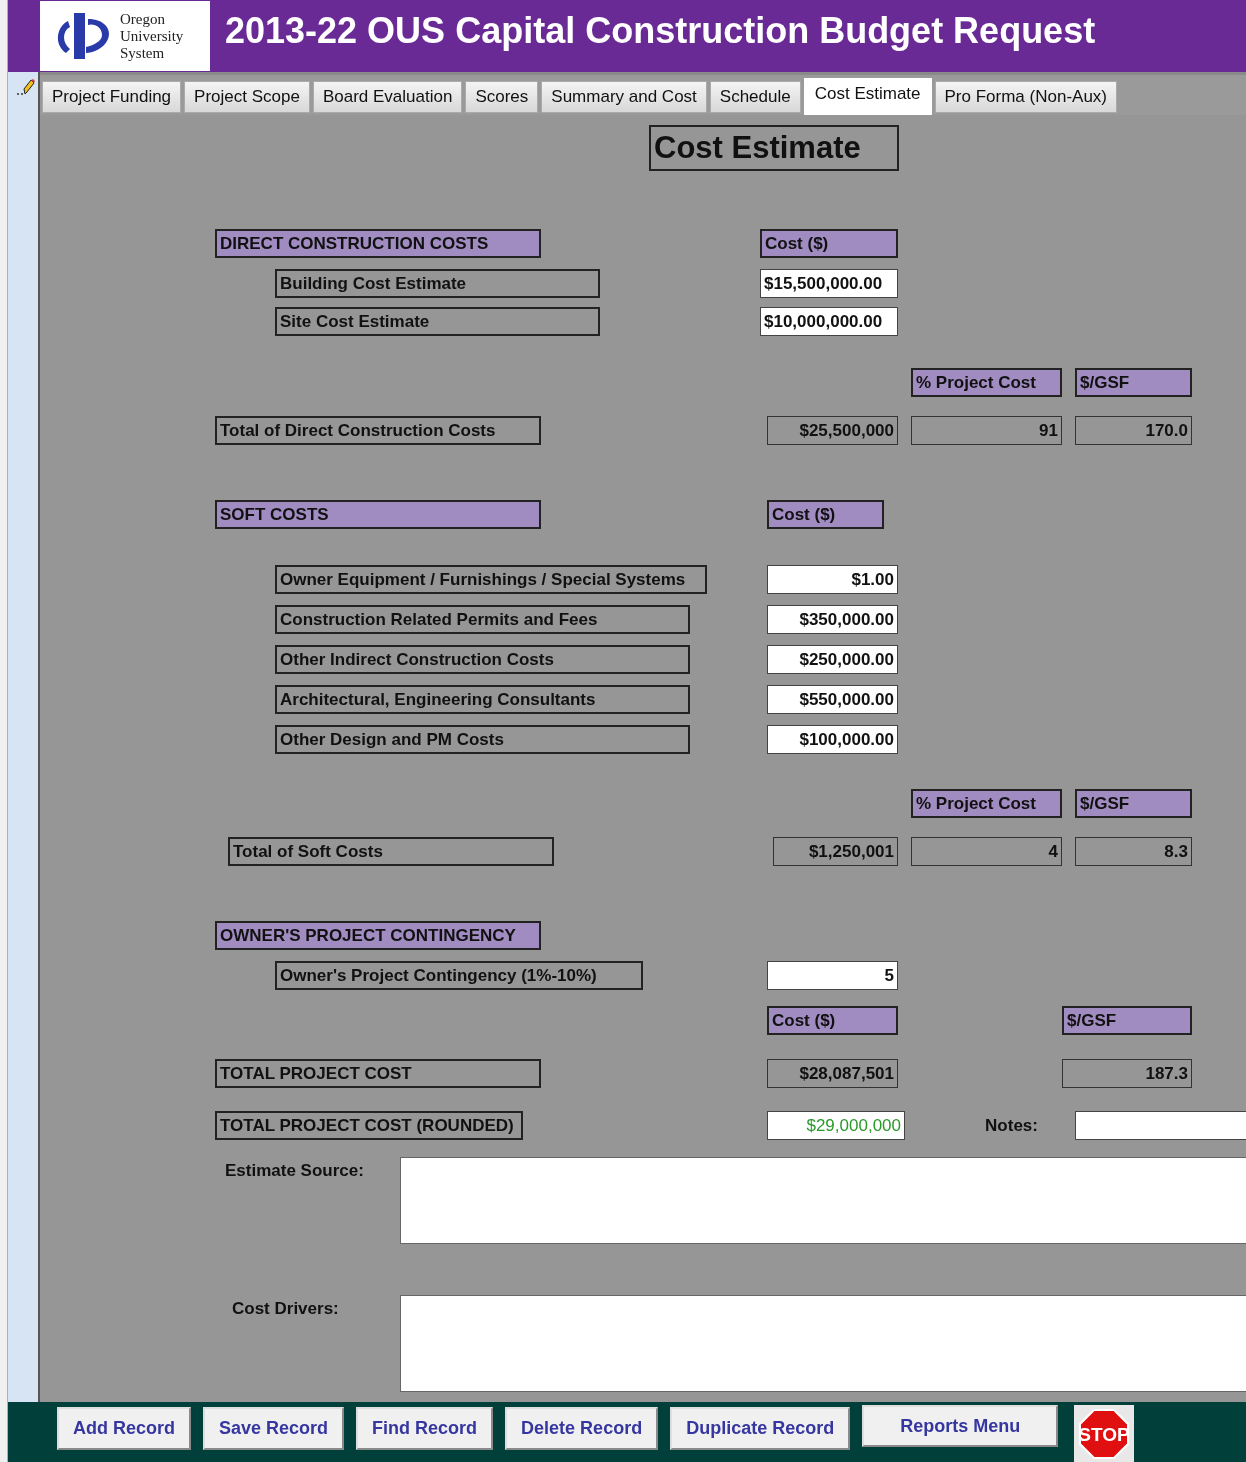  What do you see at coordinates (425, 1428) in the screenshot?
I see `record-button: Find Record` at bounding box center [425, 1428].